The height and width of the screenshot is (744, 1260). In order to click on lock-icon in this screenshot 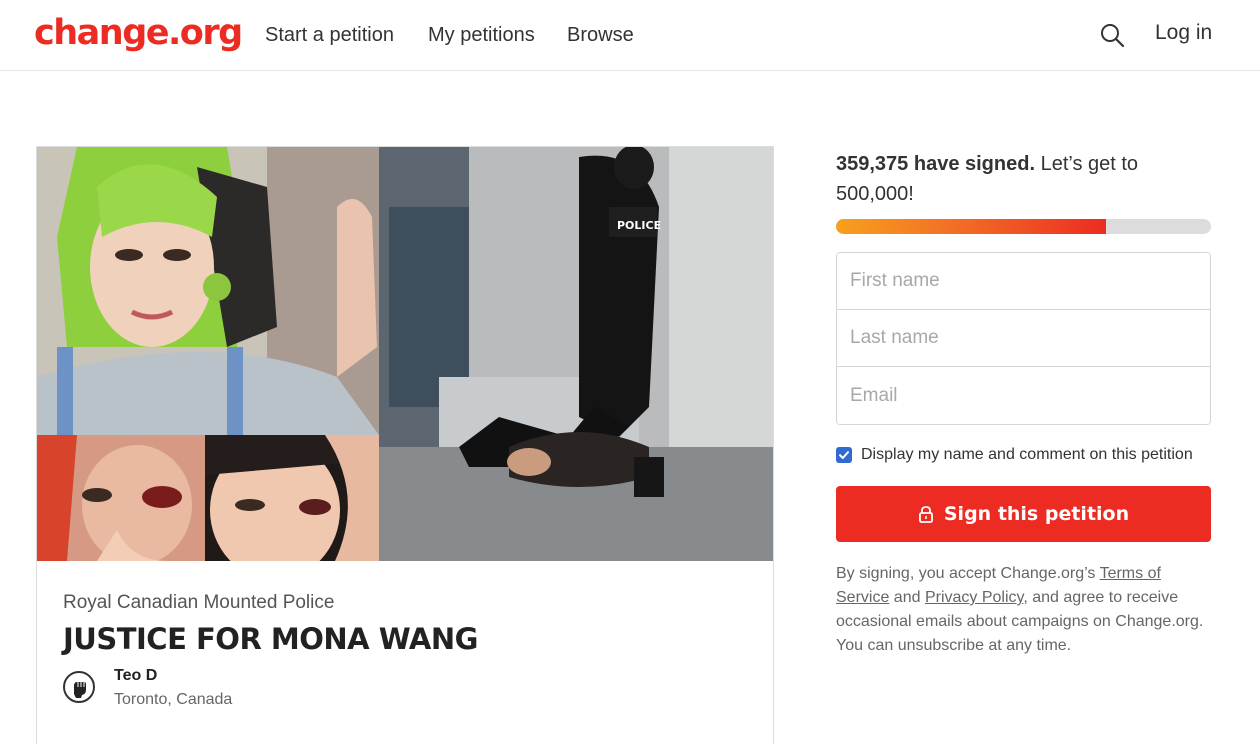, I will do `click(925, 514)`.